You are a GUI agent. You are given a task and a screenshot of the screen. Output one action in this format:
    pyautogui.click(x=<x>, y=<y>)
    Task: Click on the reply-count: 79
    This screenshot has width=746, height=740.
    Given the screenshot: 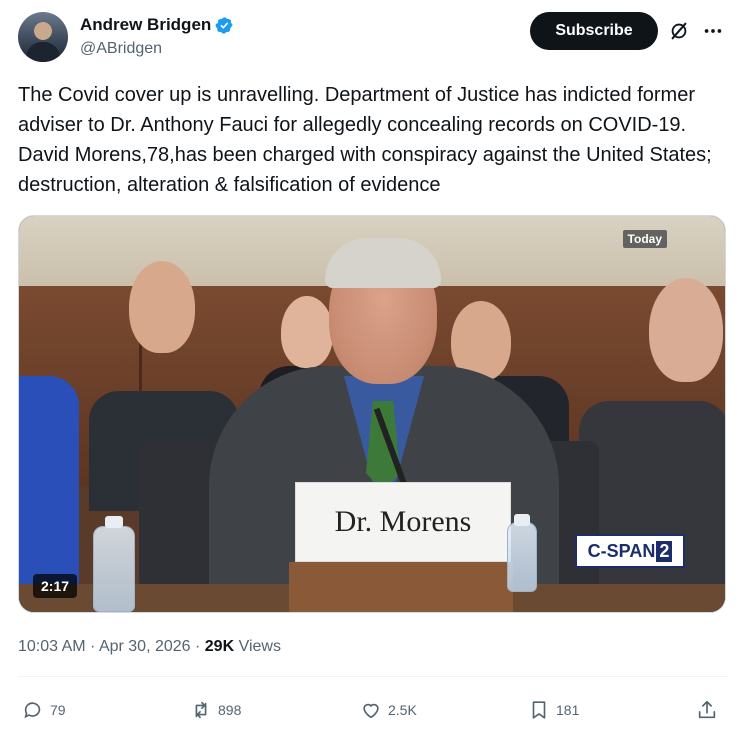 What is the action you would take?
    pyautogui.click(x=58, y=710)
    